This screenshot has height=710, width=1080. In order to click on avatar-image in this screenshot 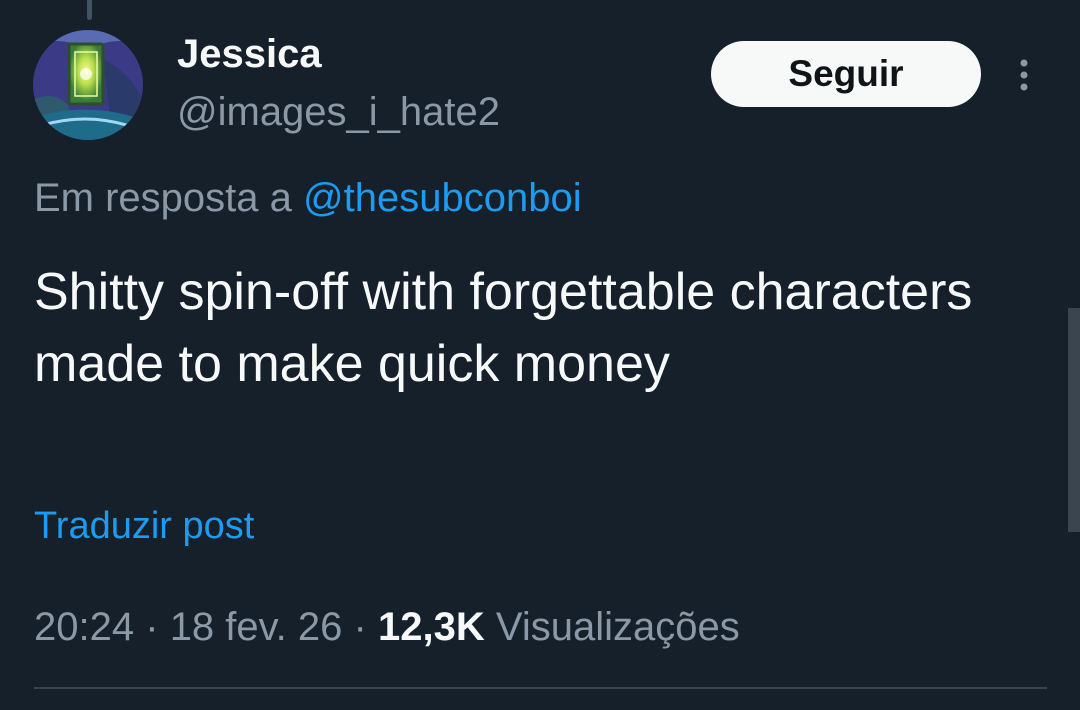, I will do `click(88, 85)`.